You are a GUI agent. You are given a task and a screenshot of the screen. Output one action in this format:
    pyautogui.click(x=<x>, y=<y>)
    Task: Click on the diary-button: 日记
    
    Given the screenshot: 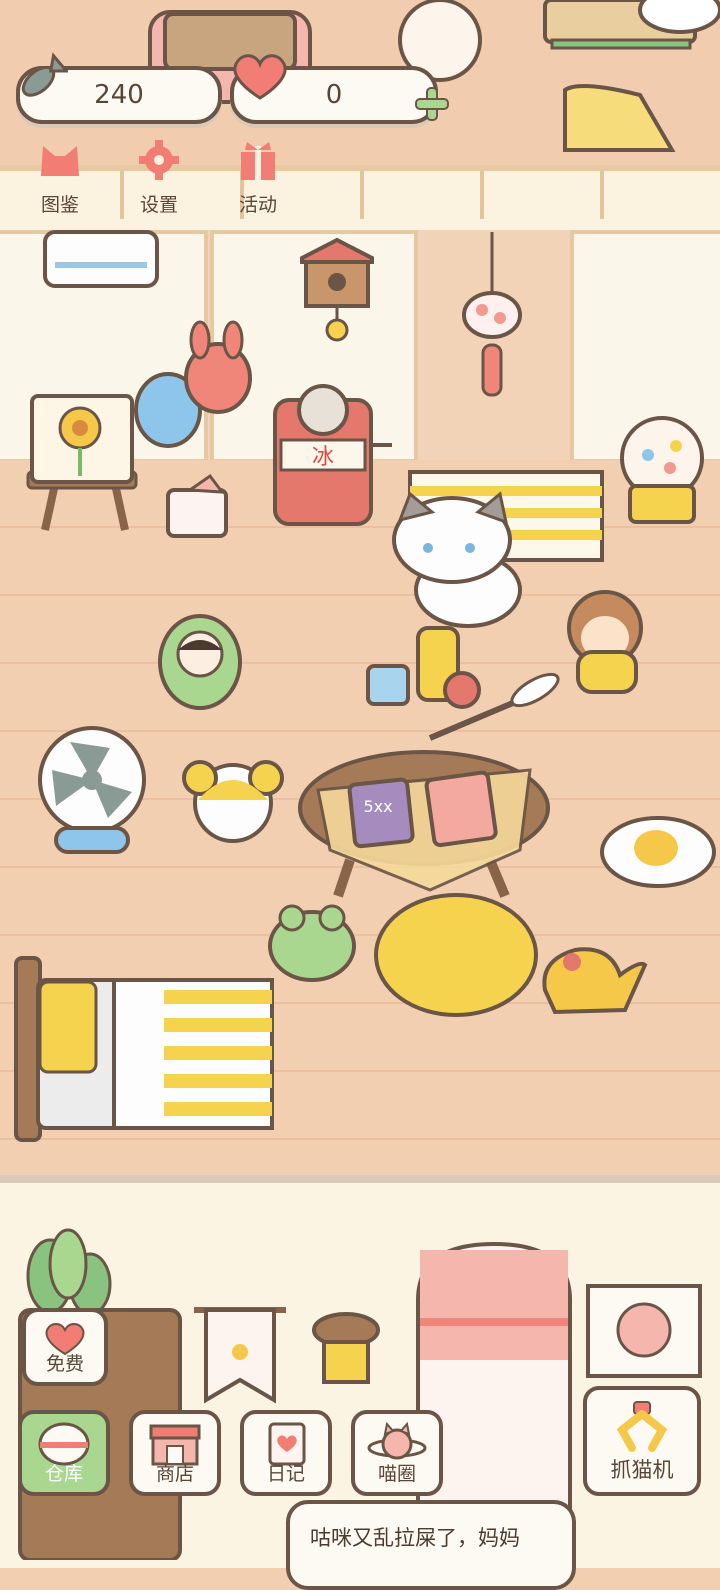 What is the action you would take?
    pyautogui.click(x=286, y=1453)
    